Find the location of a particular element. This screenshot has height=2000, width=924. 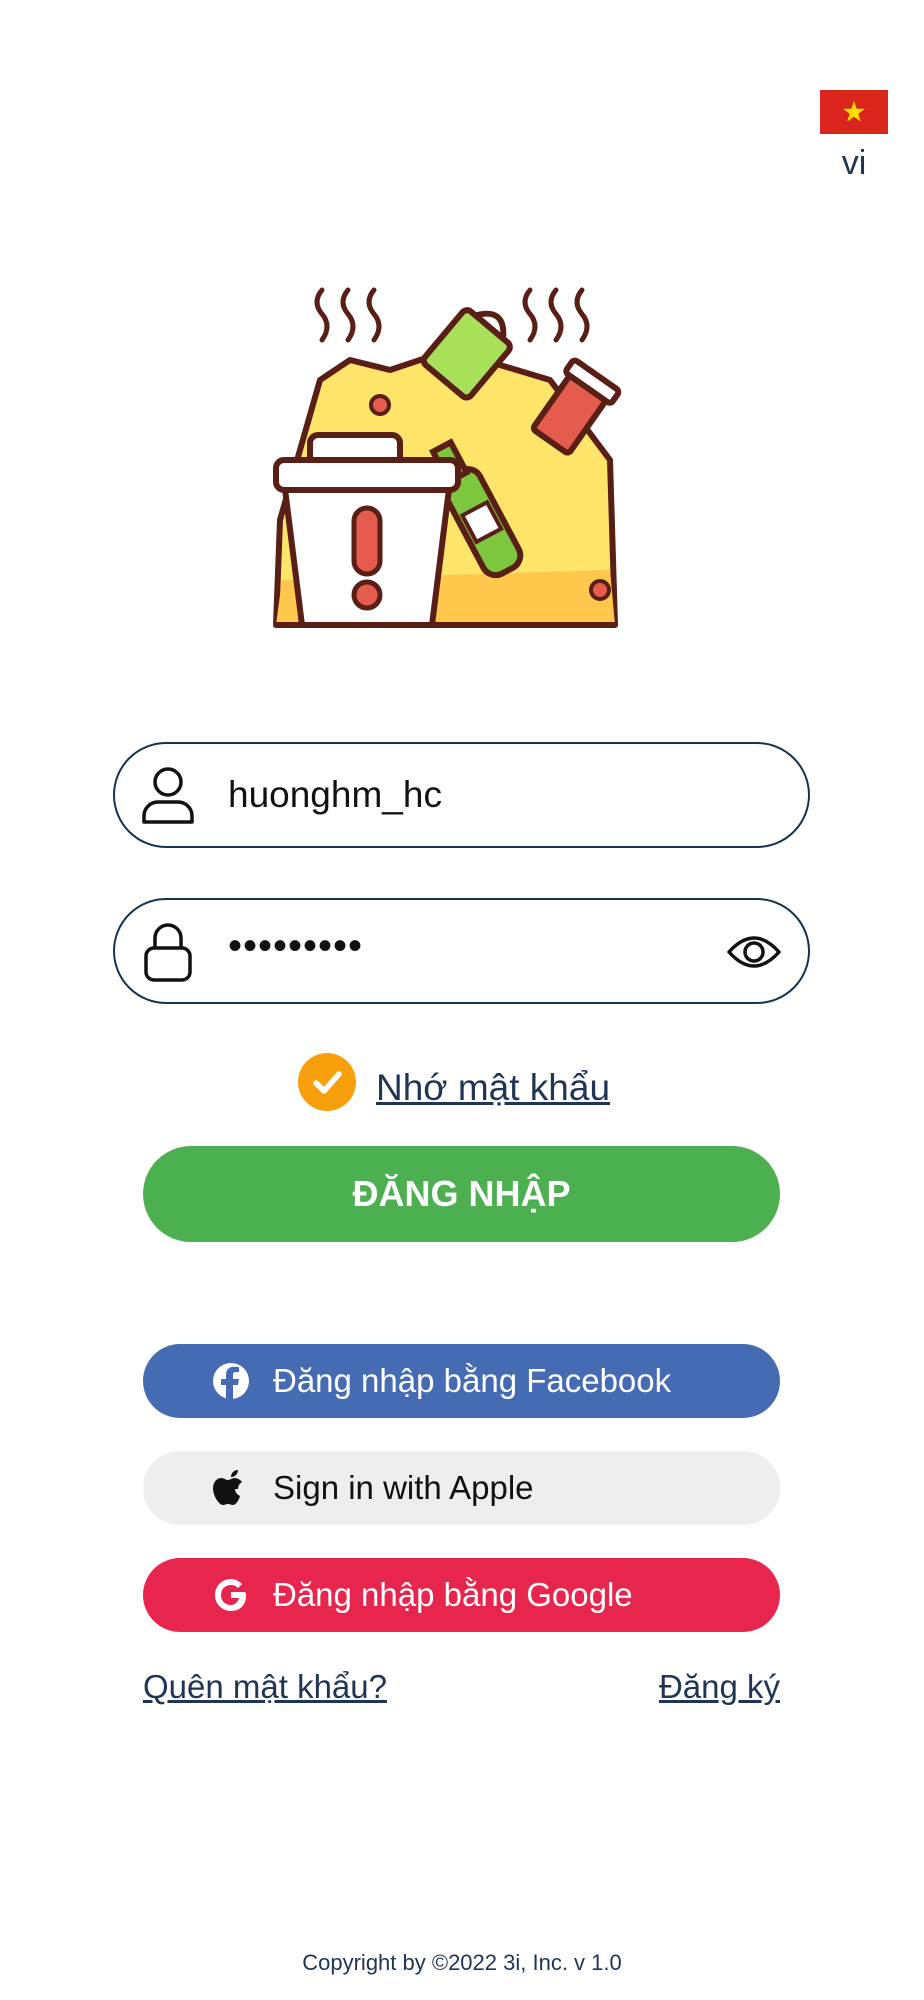

google-icon is located at coordinates (231, 1595).